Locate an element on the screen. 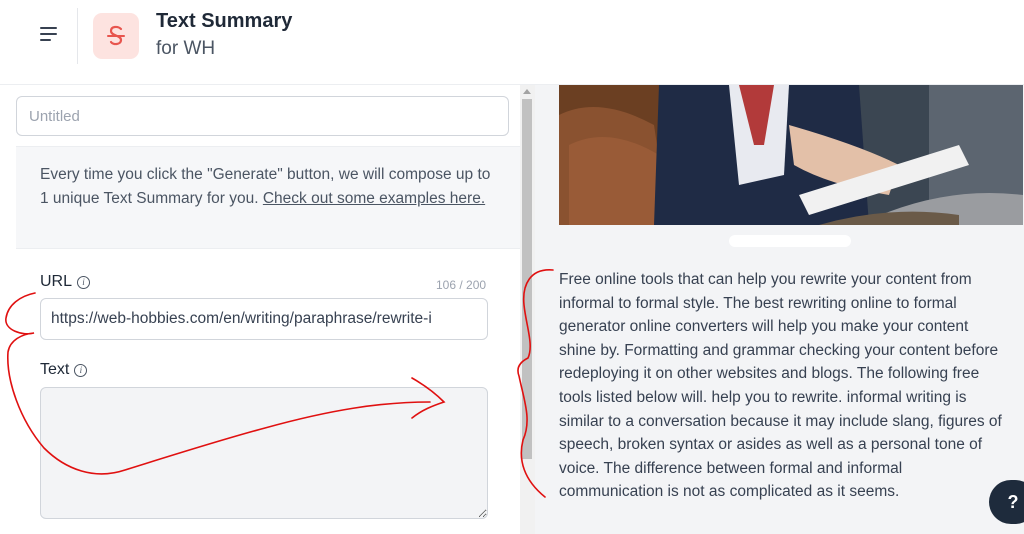  form-scrollbar is located at coordinates (527, 309).